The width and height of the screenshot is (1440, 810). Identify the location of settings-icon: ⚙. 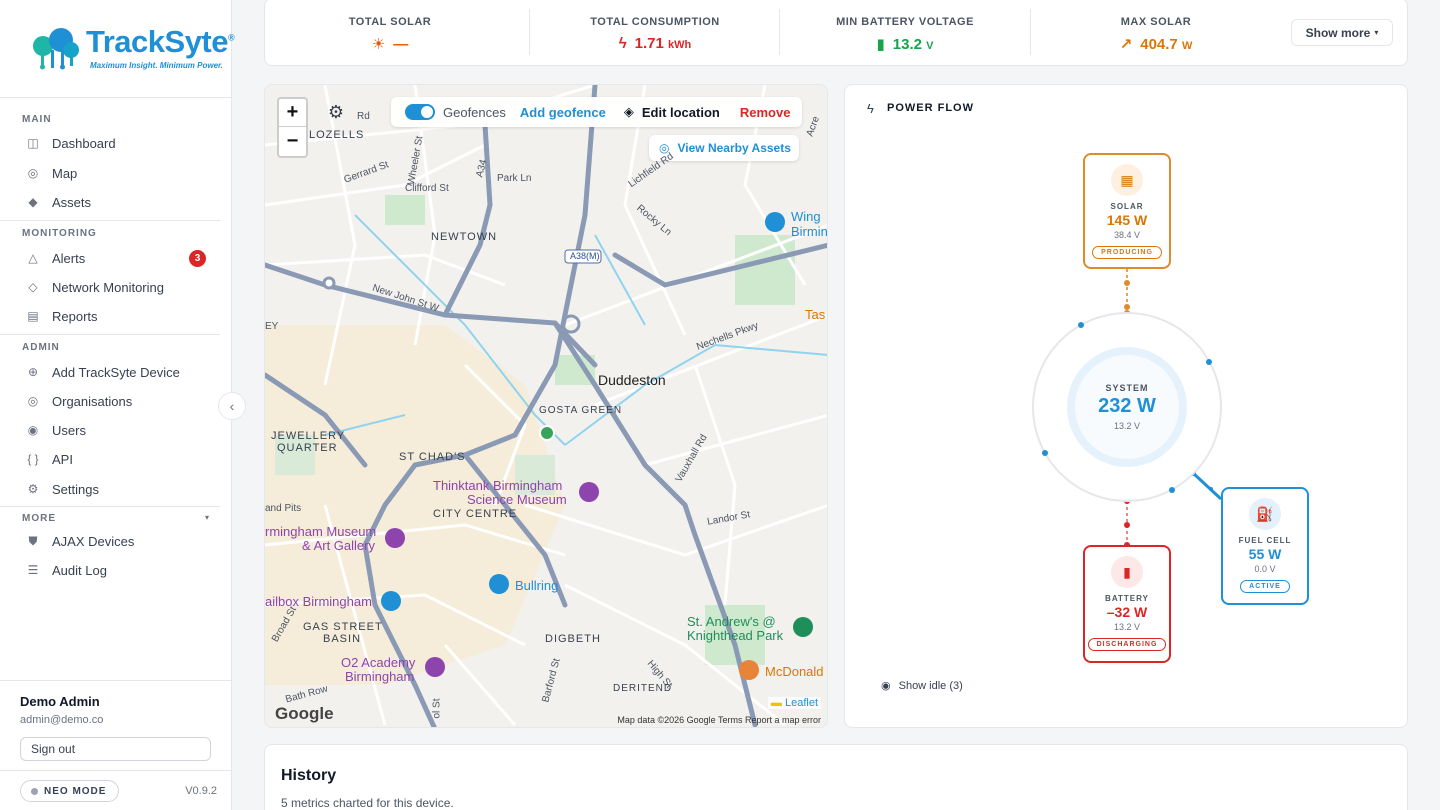
(33, 489).